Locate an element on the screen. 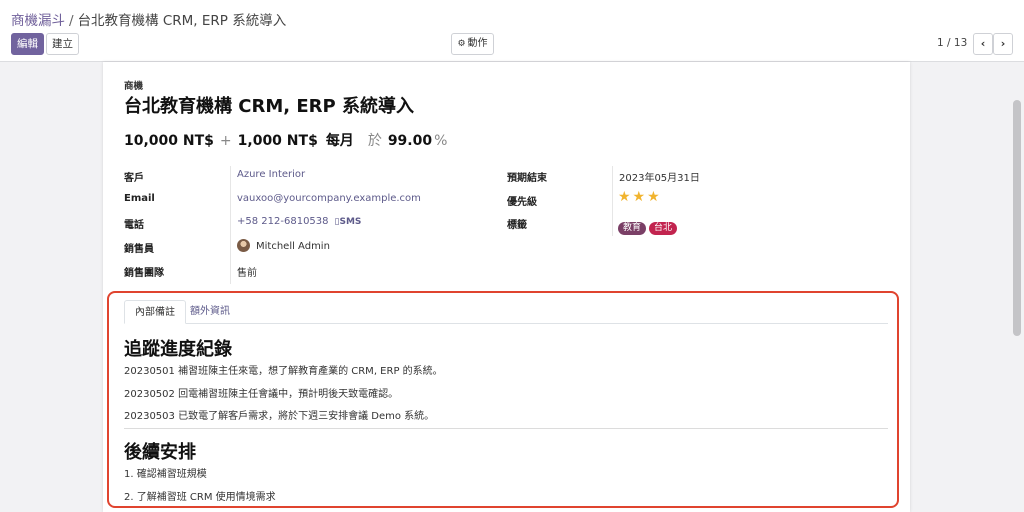  phone-field: +58 212-6810538 ▯SMS is located at coordinates (299, 221).